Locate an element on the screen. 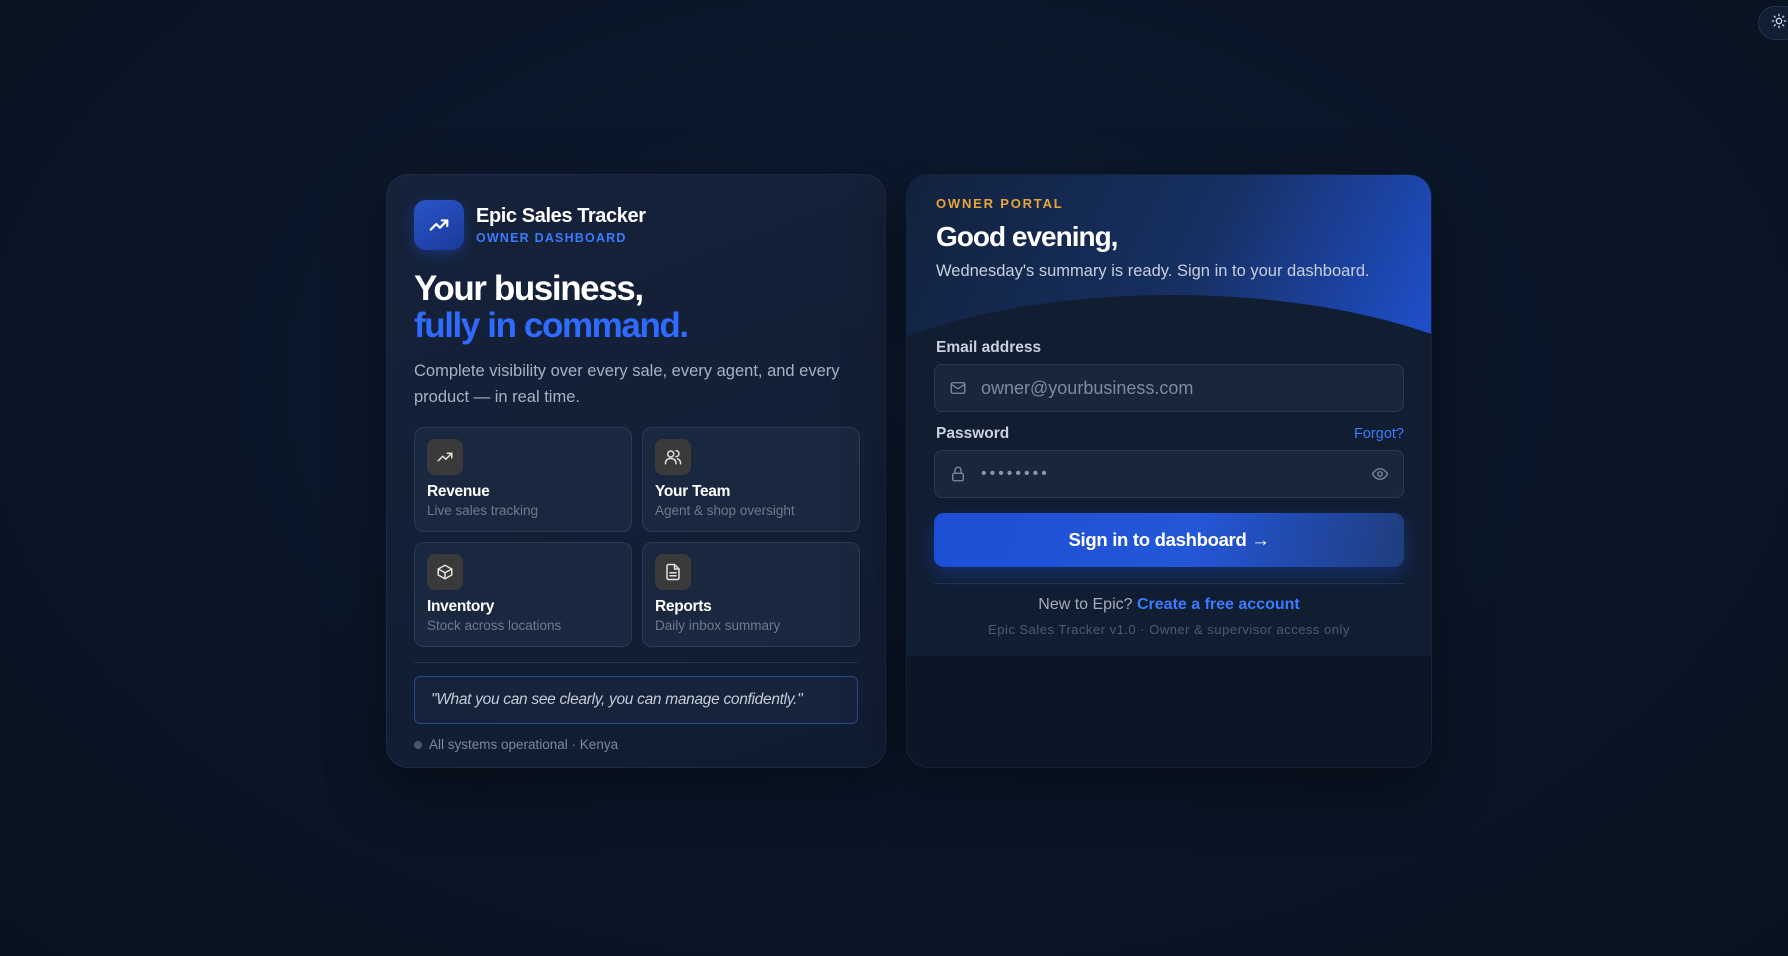  password-label: Password is located at coordinates (973, 433).